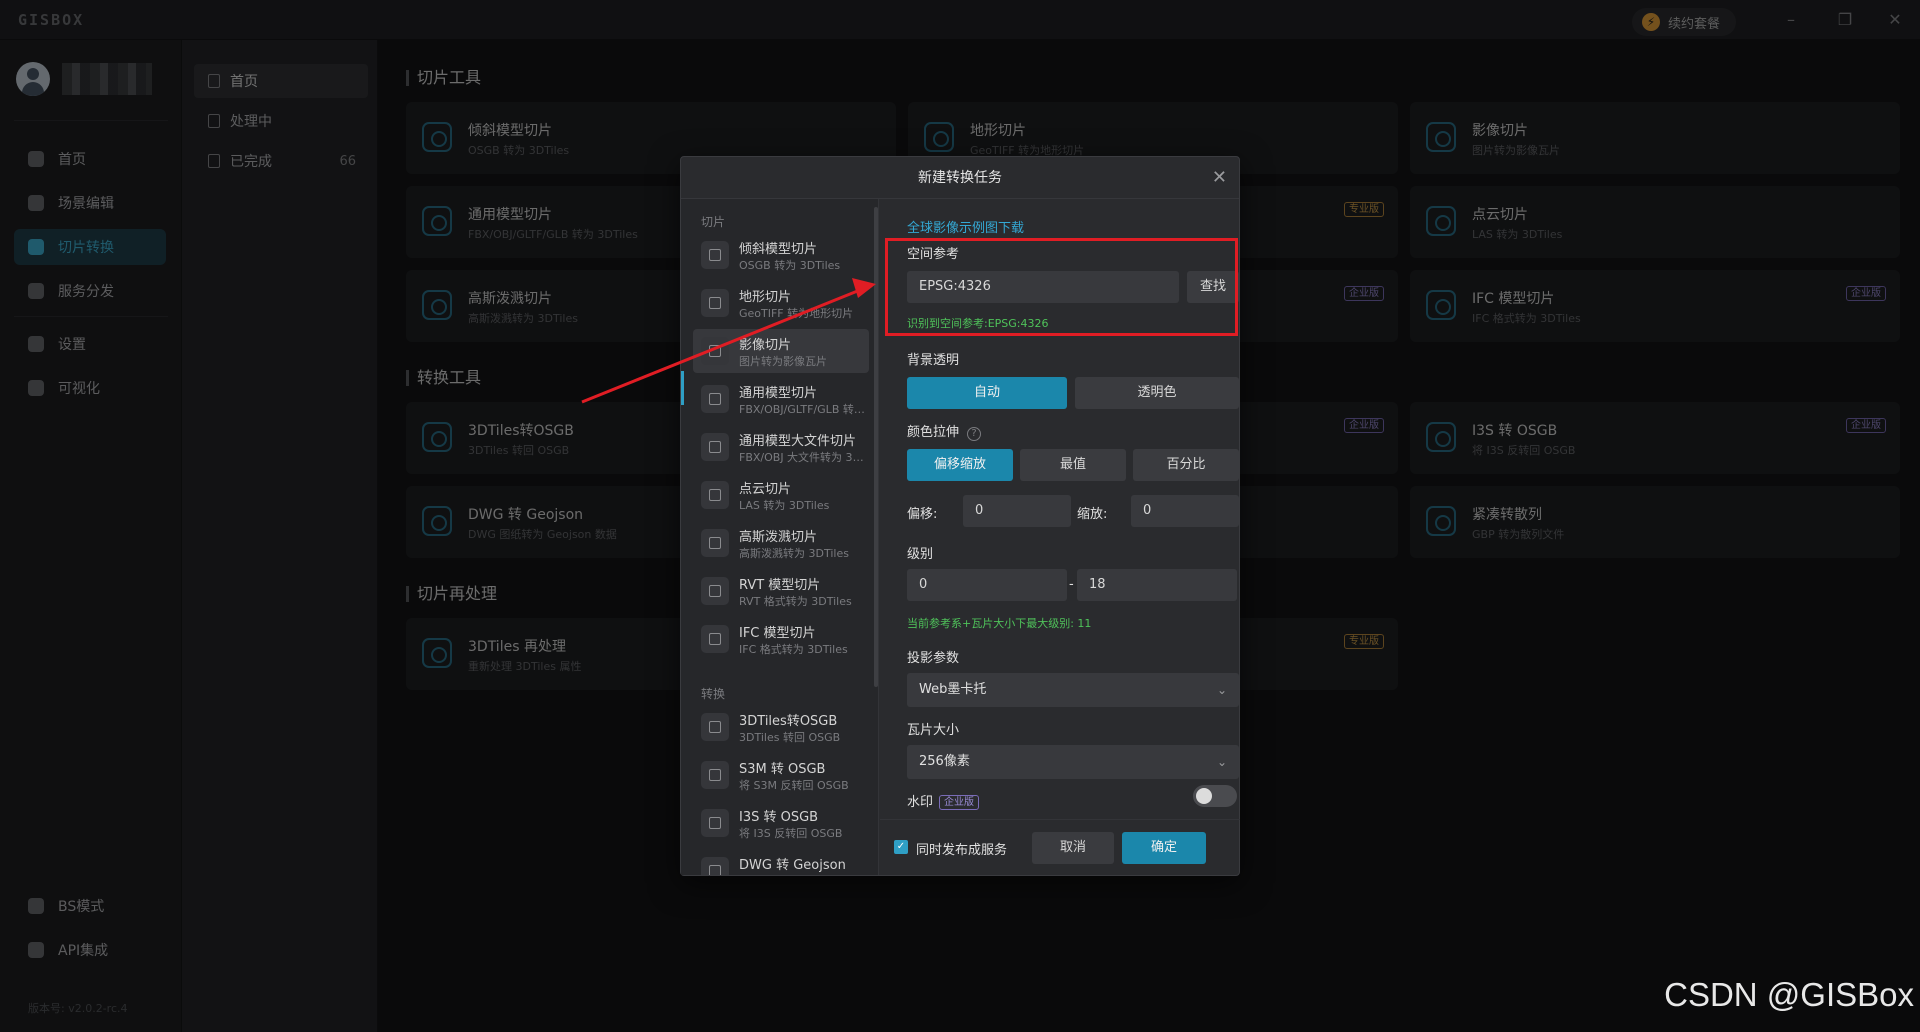 The image size is (1920, 1032). What do you see at coordinates (1073, 848) in the screenshot?
I see `cancel-button: 取消` at bounding box center [1073, 848].